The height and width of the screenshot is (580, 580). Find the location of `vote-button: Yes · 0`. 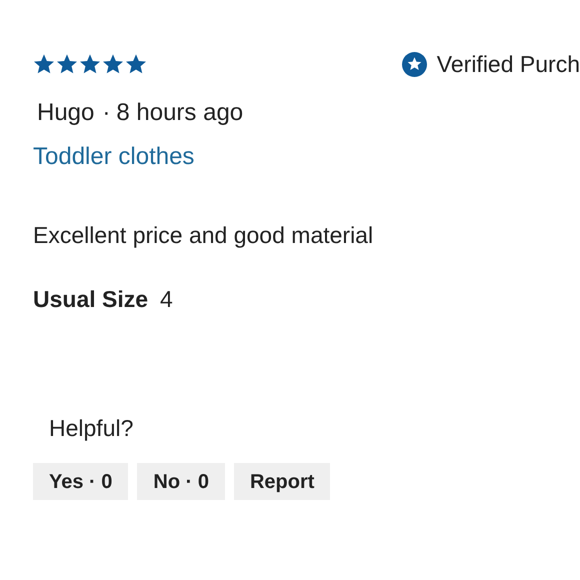

vote-button: Yes · 0 is located at coordinates (80, 481).